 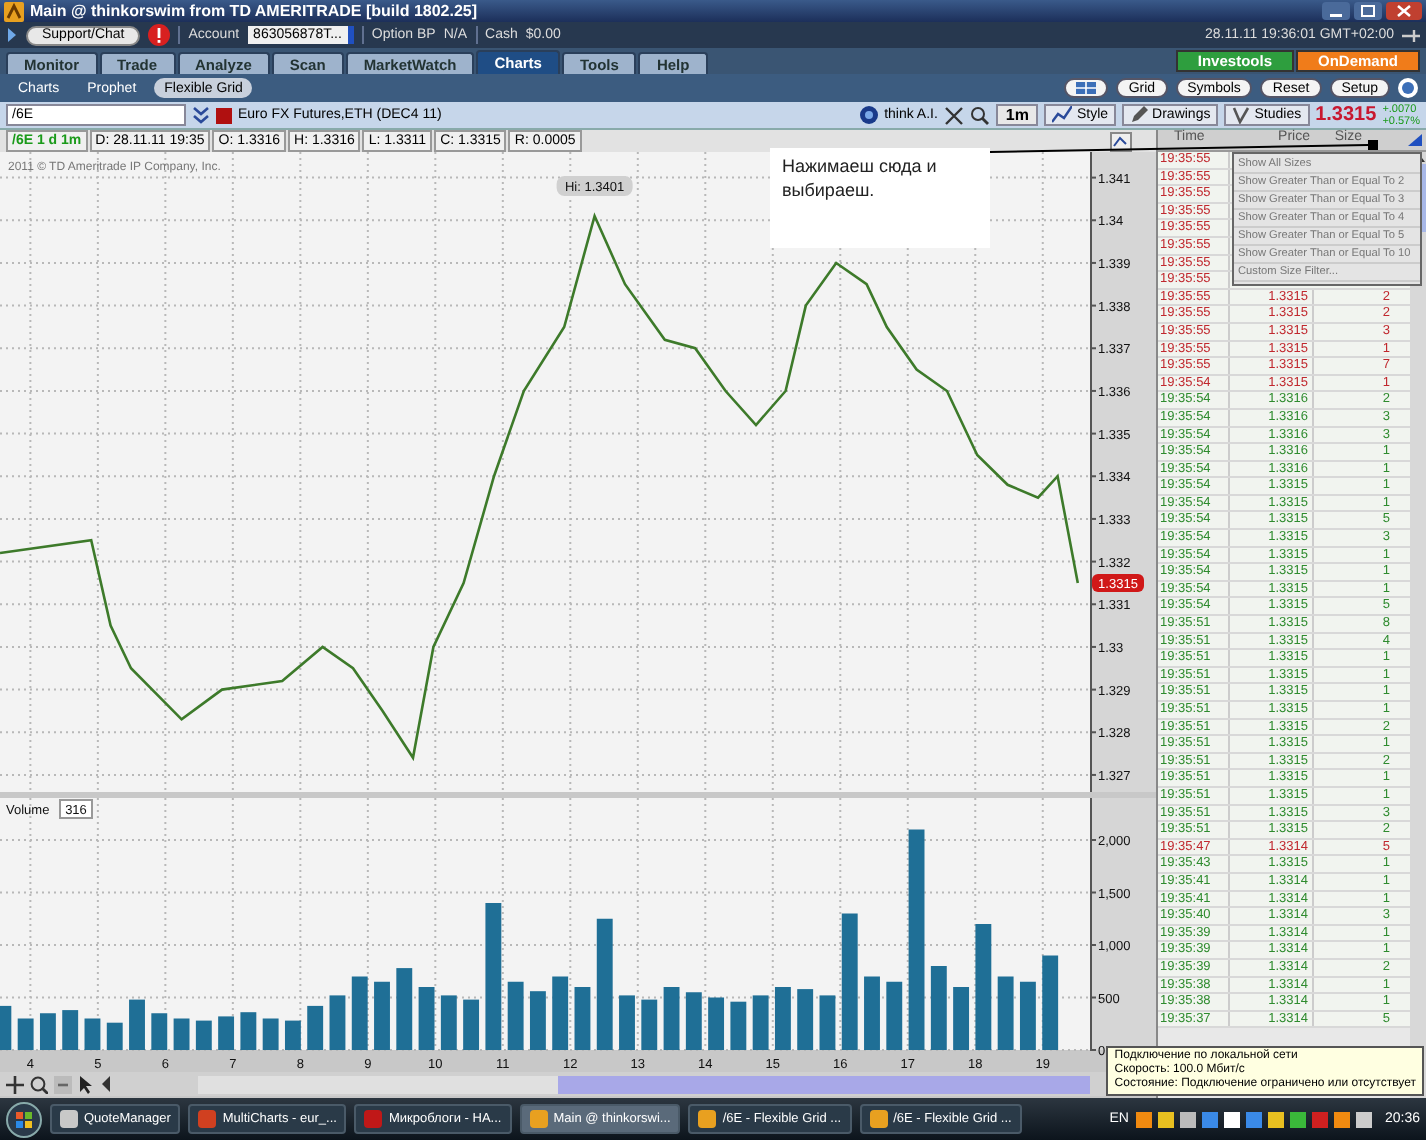 What do you see at coordinates (201, 115) in the screenshot?
I see `double-arrow-icon` at bounding box center [201, 115].